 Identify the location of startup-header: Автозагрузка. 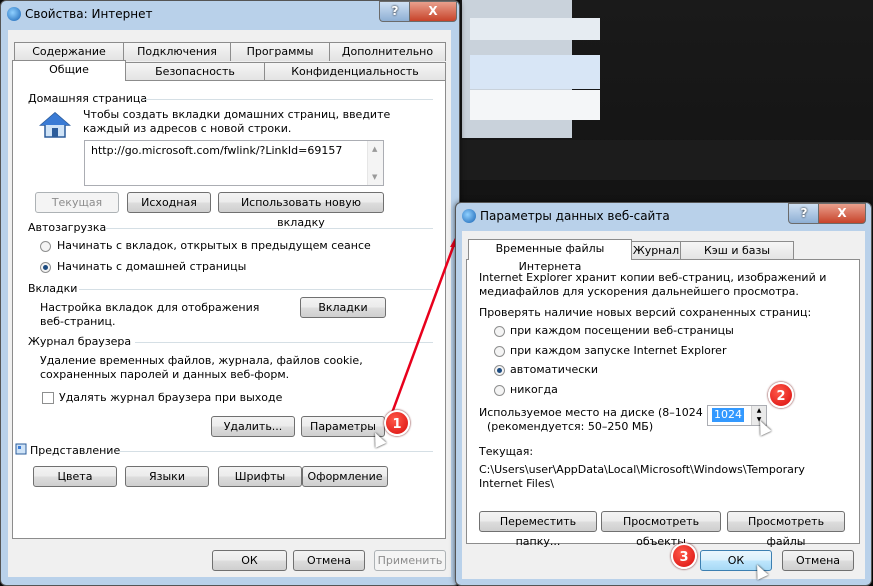
(67, 227).